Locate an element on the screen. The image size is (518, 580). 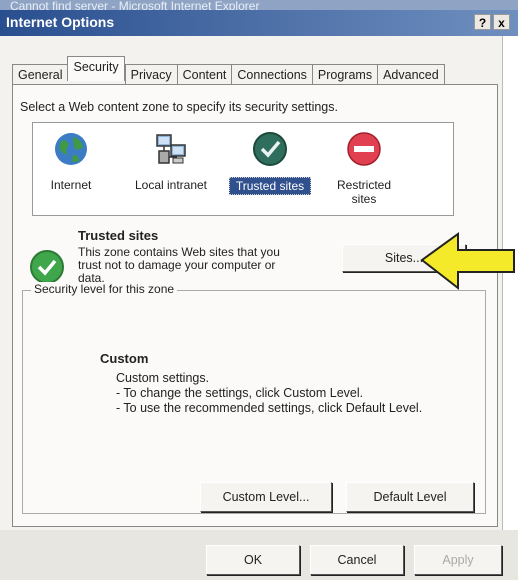
background-window-strip is located at coordinates (510, 308).